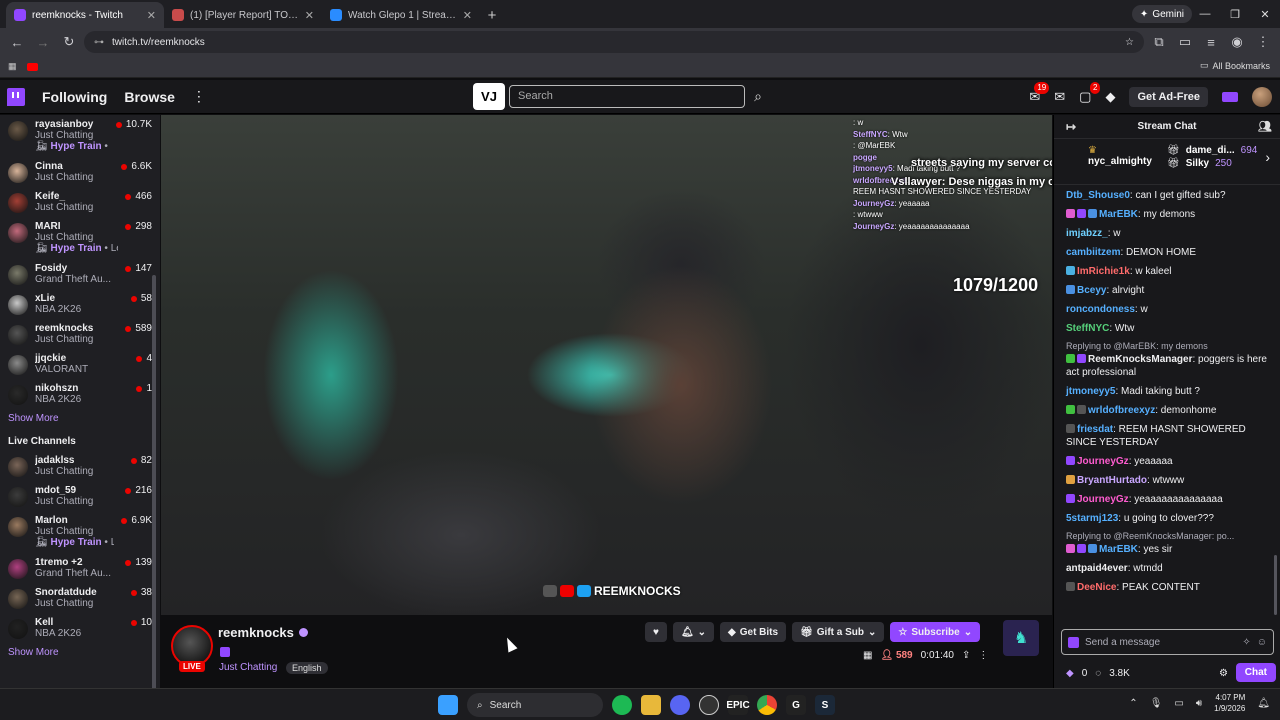 The height and width of the screenshot is (720, 1280). What do you see at coordinates (1263, 703) in the screenshot?
I see `notifications-bell-icon: 🔔︎` at bounding box center [1263, 703].